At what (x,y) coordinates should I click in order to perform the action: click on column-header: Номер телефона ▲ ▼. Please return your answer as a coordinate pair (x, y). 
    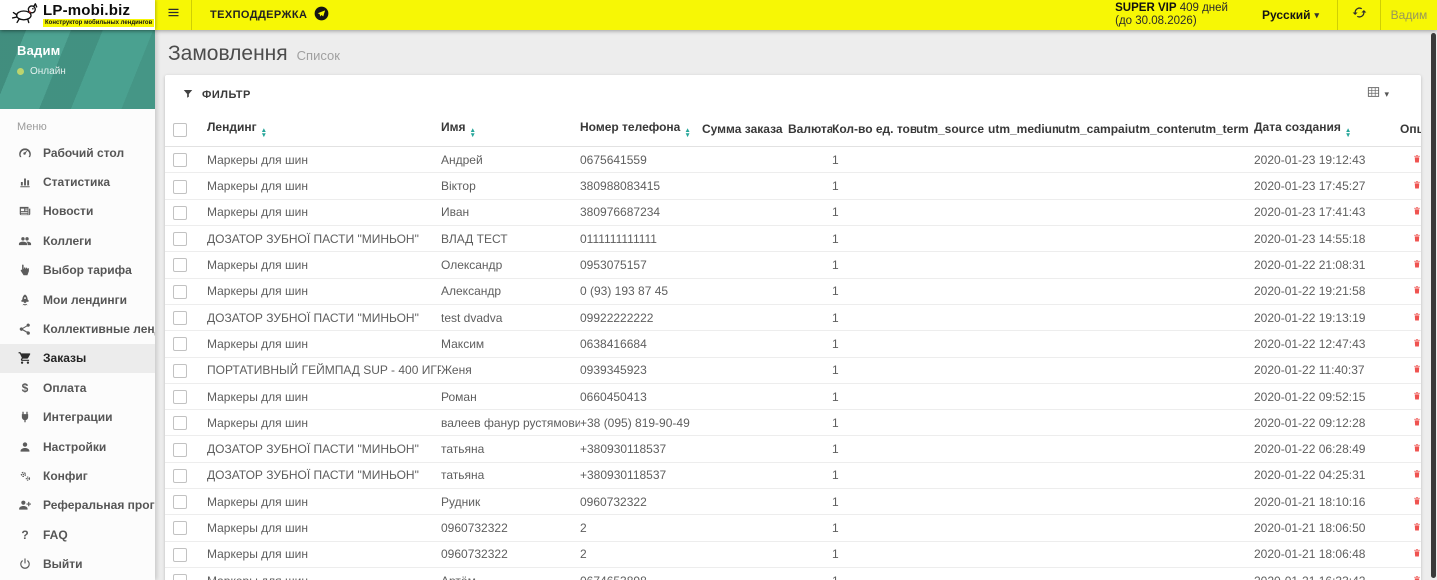
    Looking at the image, I should click on (641, 131).